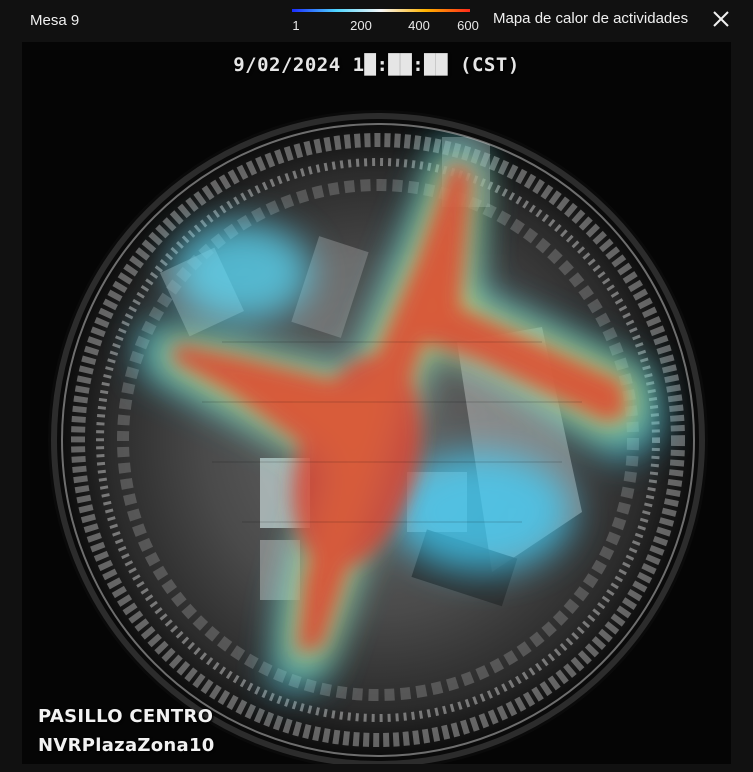  Describe the element at coordinates (361, 25) in the screenshot. I see `legend-tick-200: 200` at that location.